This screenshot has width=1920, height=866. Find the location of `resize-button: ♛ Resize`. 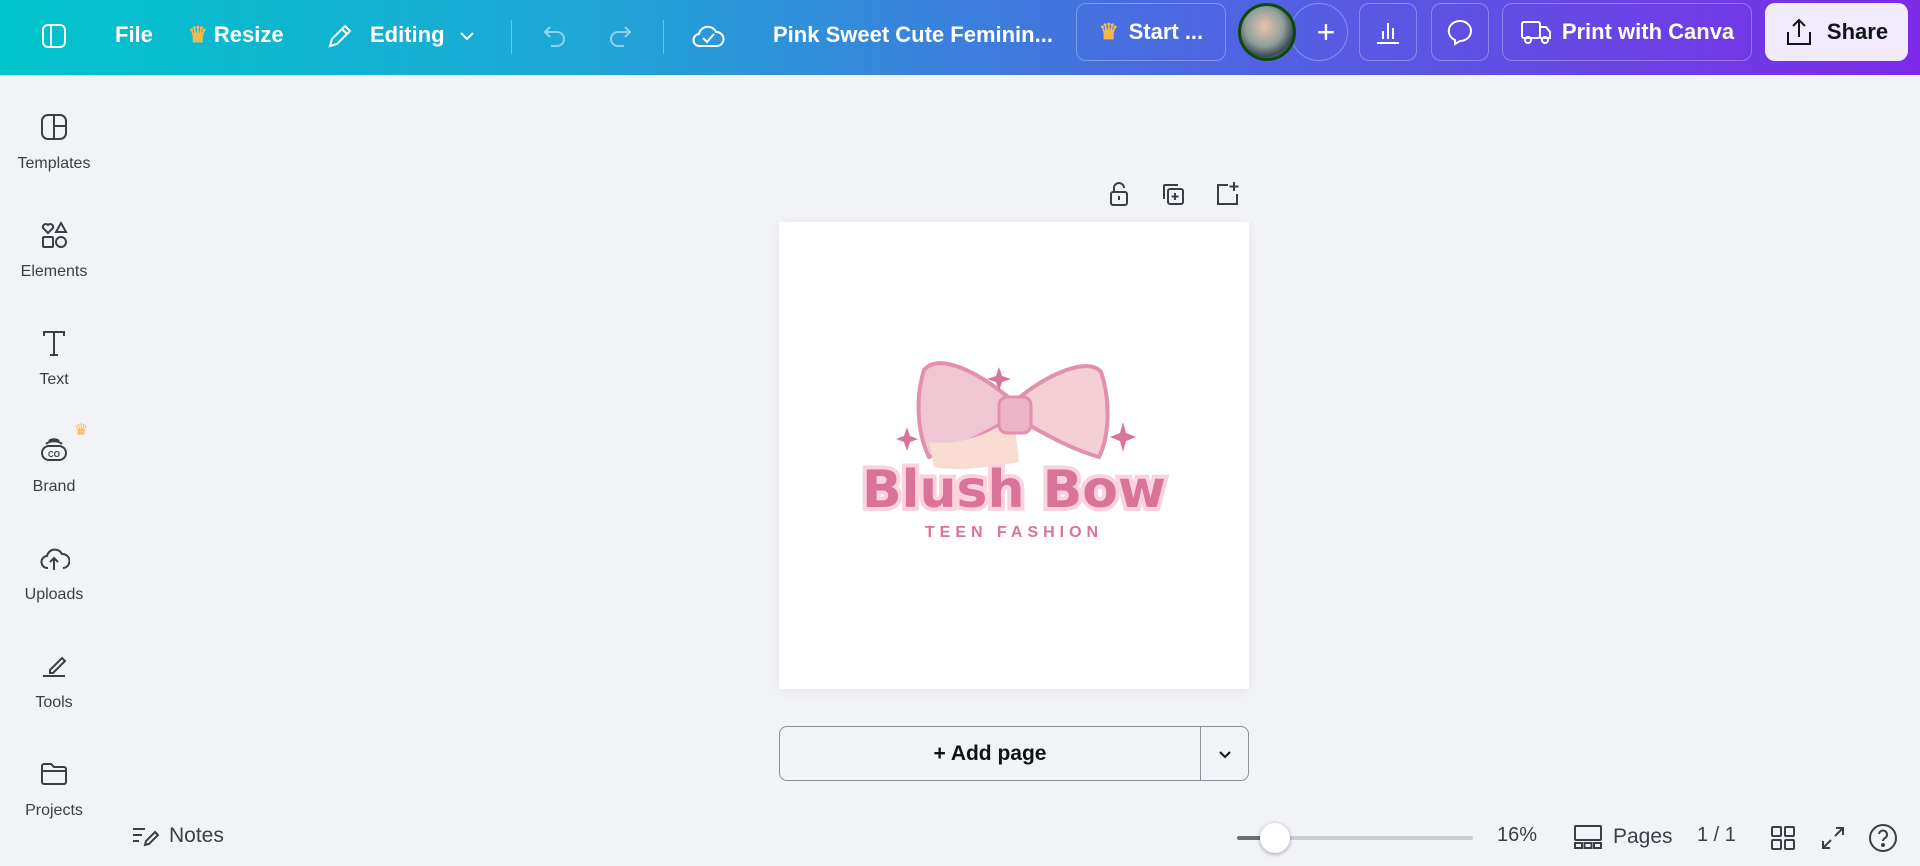

resize-button: ♛ Resize is located at coordinates (236, 35).